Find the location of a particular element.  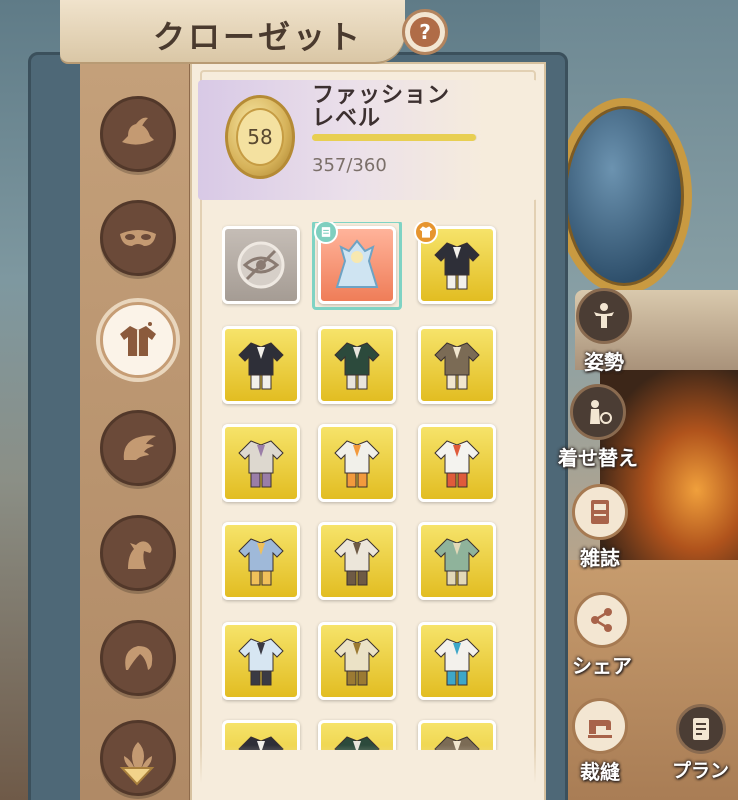

page-title: クローゼット is located at coordinates (258, 37).